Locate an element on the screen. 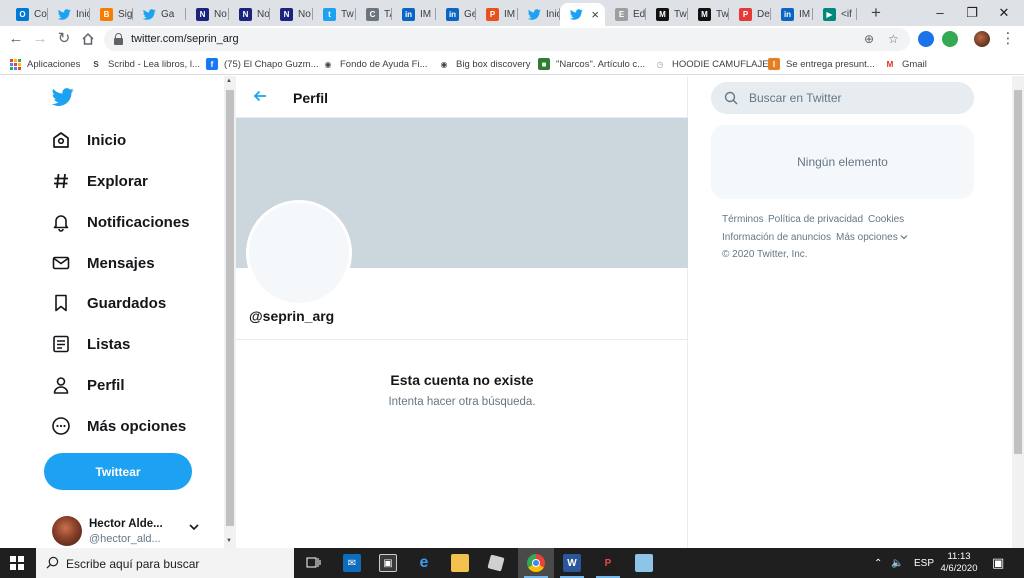  browser-tab: ▶ <if is located at coordinates (835, 14).